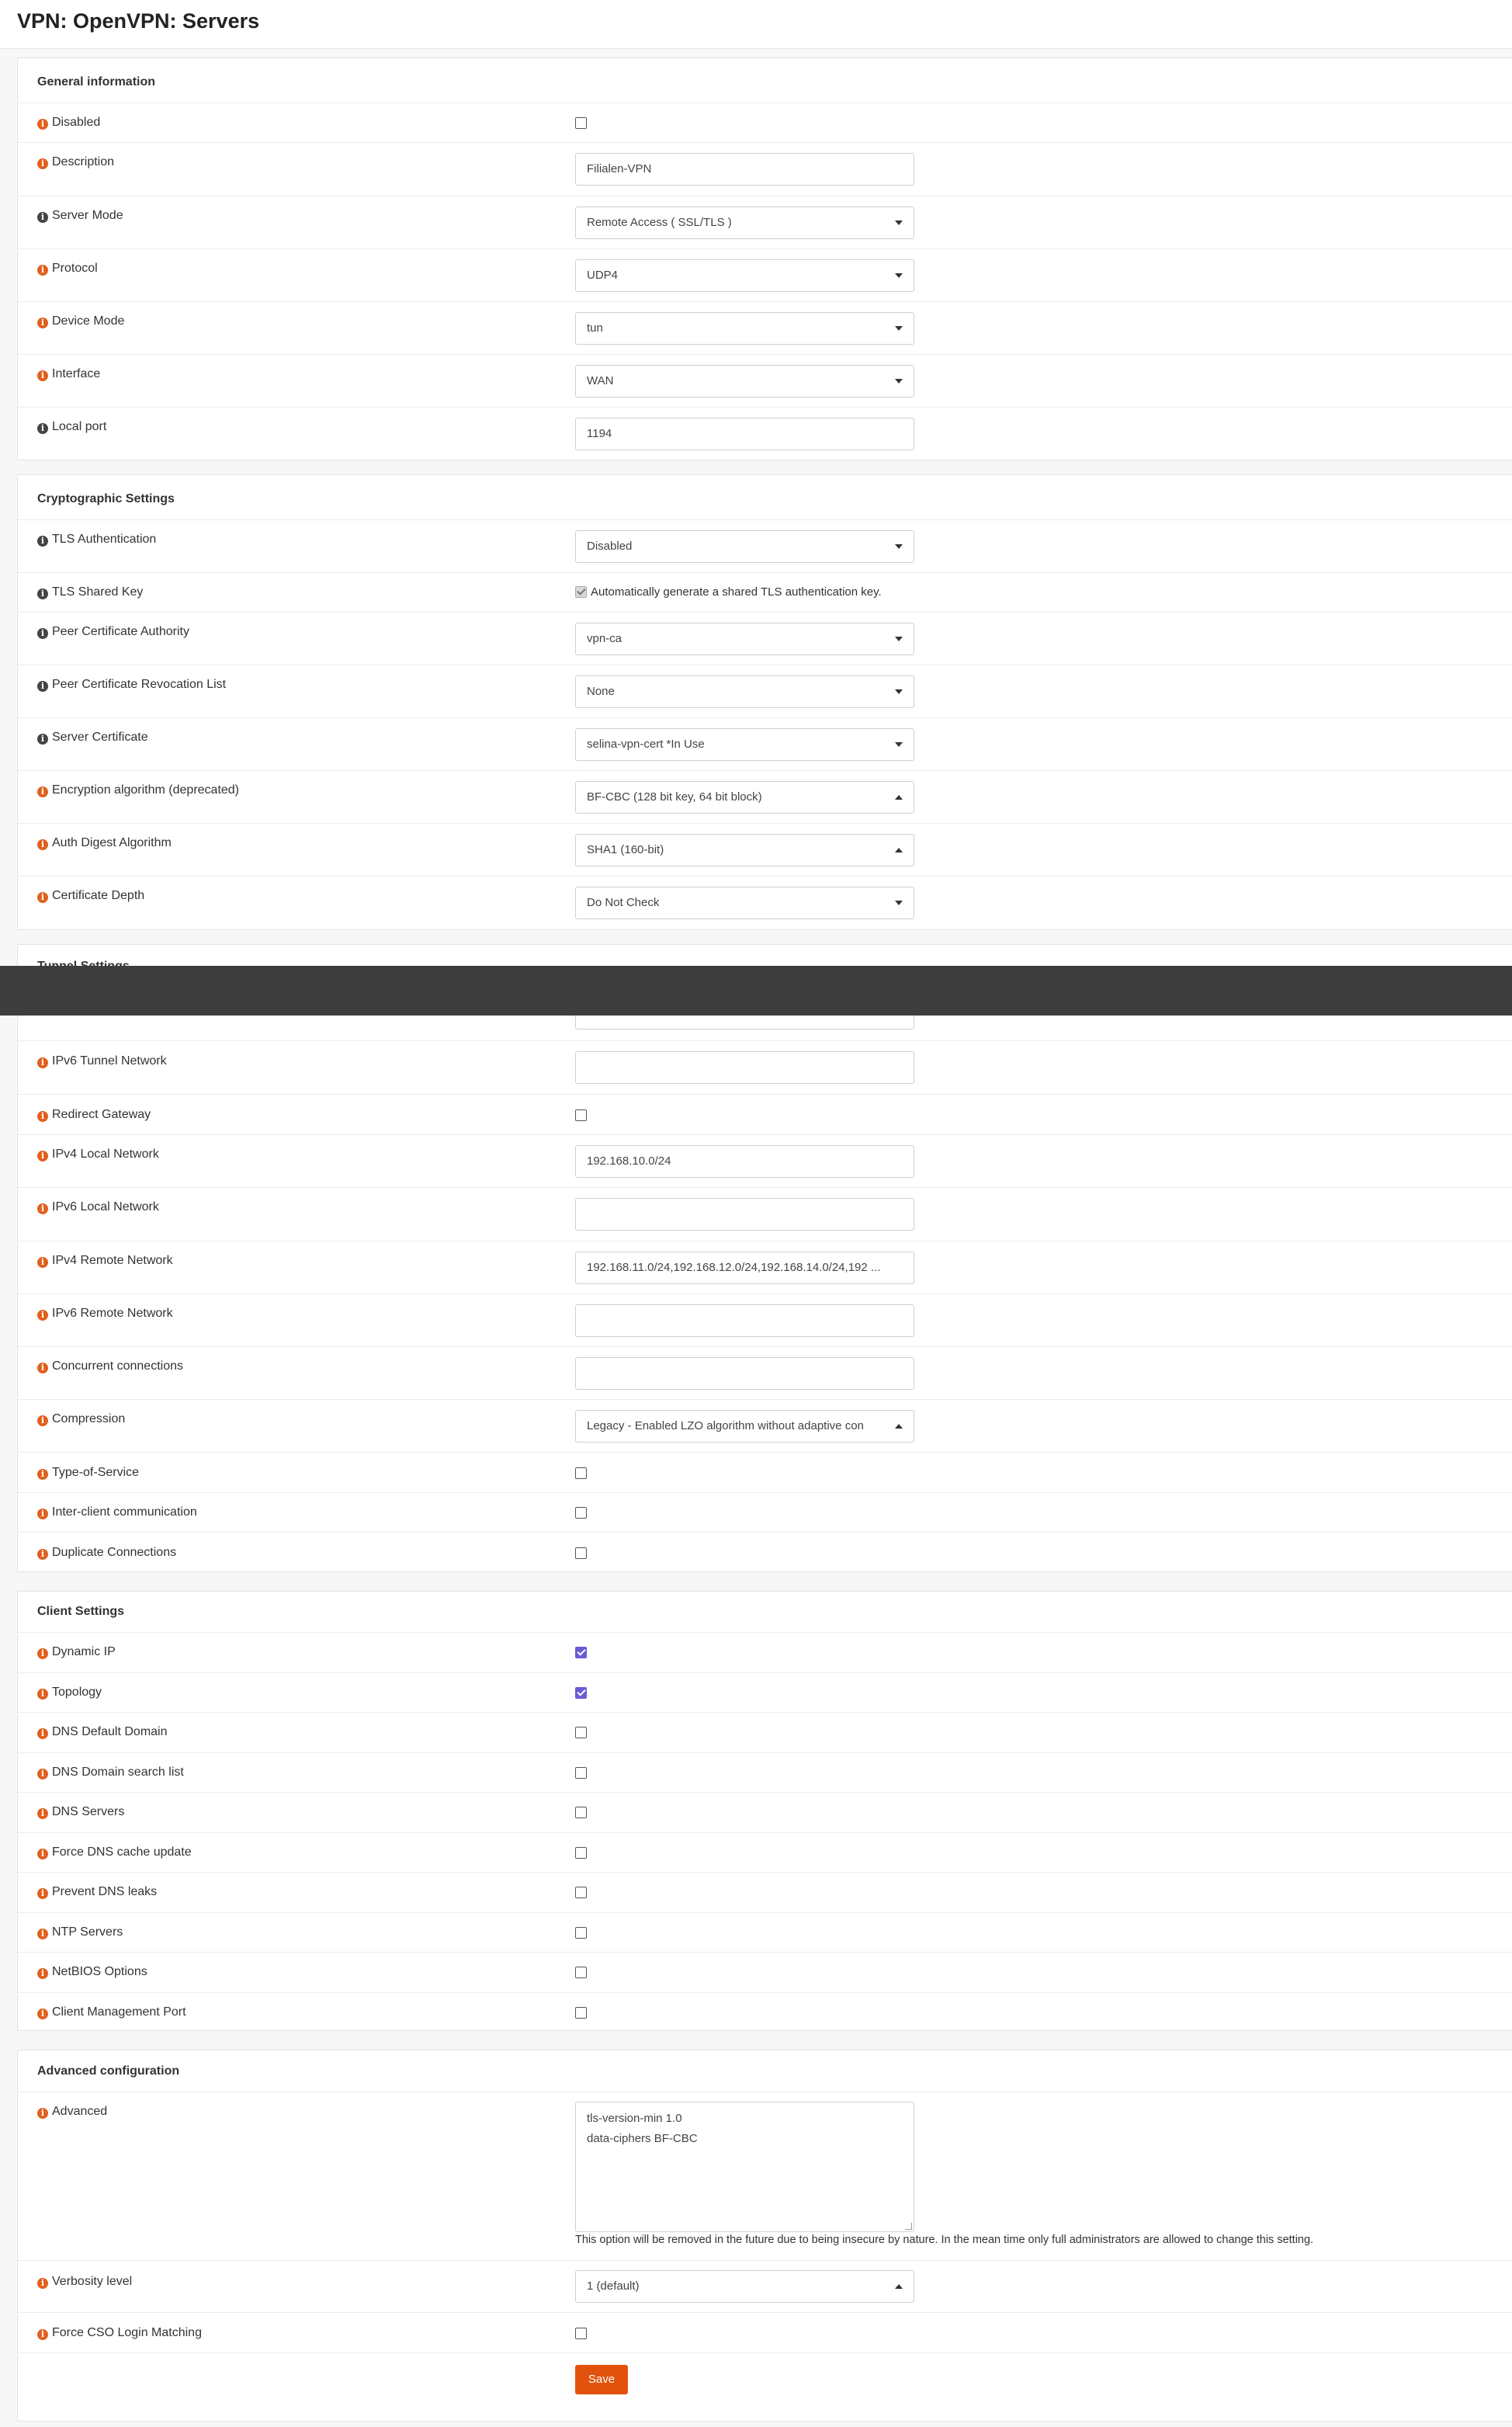 Image resolution: width=1512 pixels, height=2427 pixels. What do you see at coordinates (581, 2013) in the screenshot?
I see `client-management-port-checkbox` at bounding box center [581, 2013].